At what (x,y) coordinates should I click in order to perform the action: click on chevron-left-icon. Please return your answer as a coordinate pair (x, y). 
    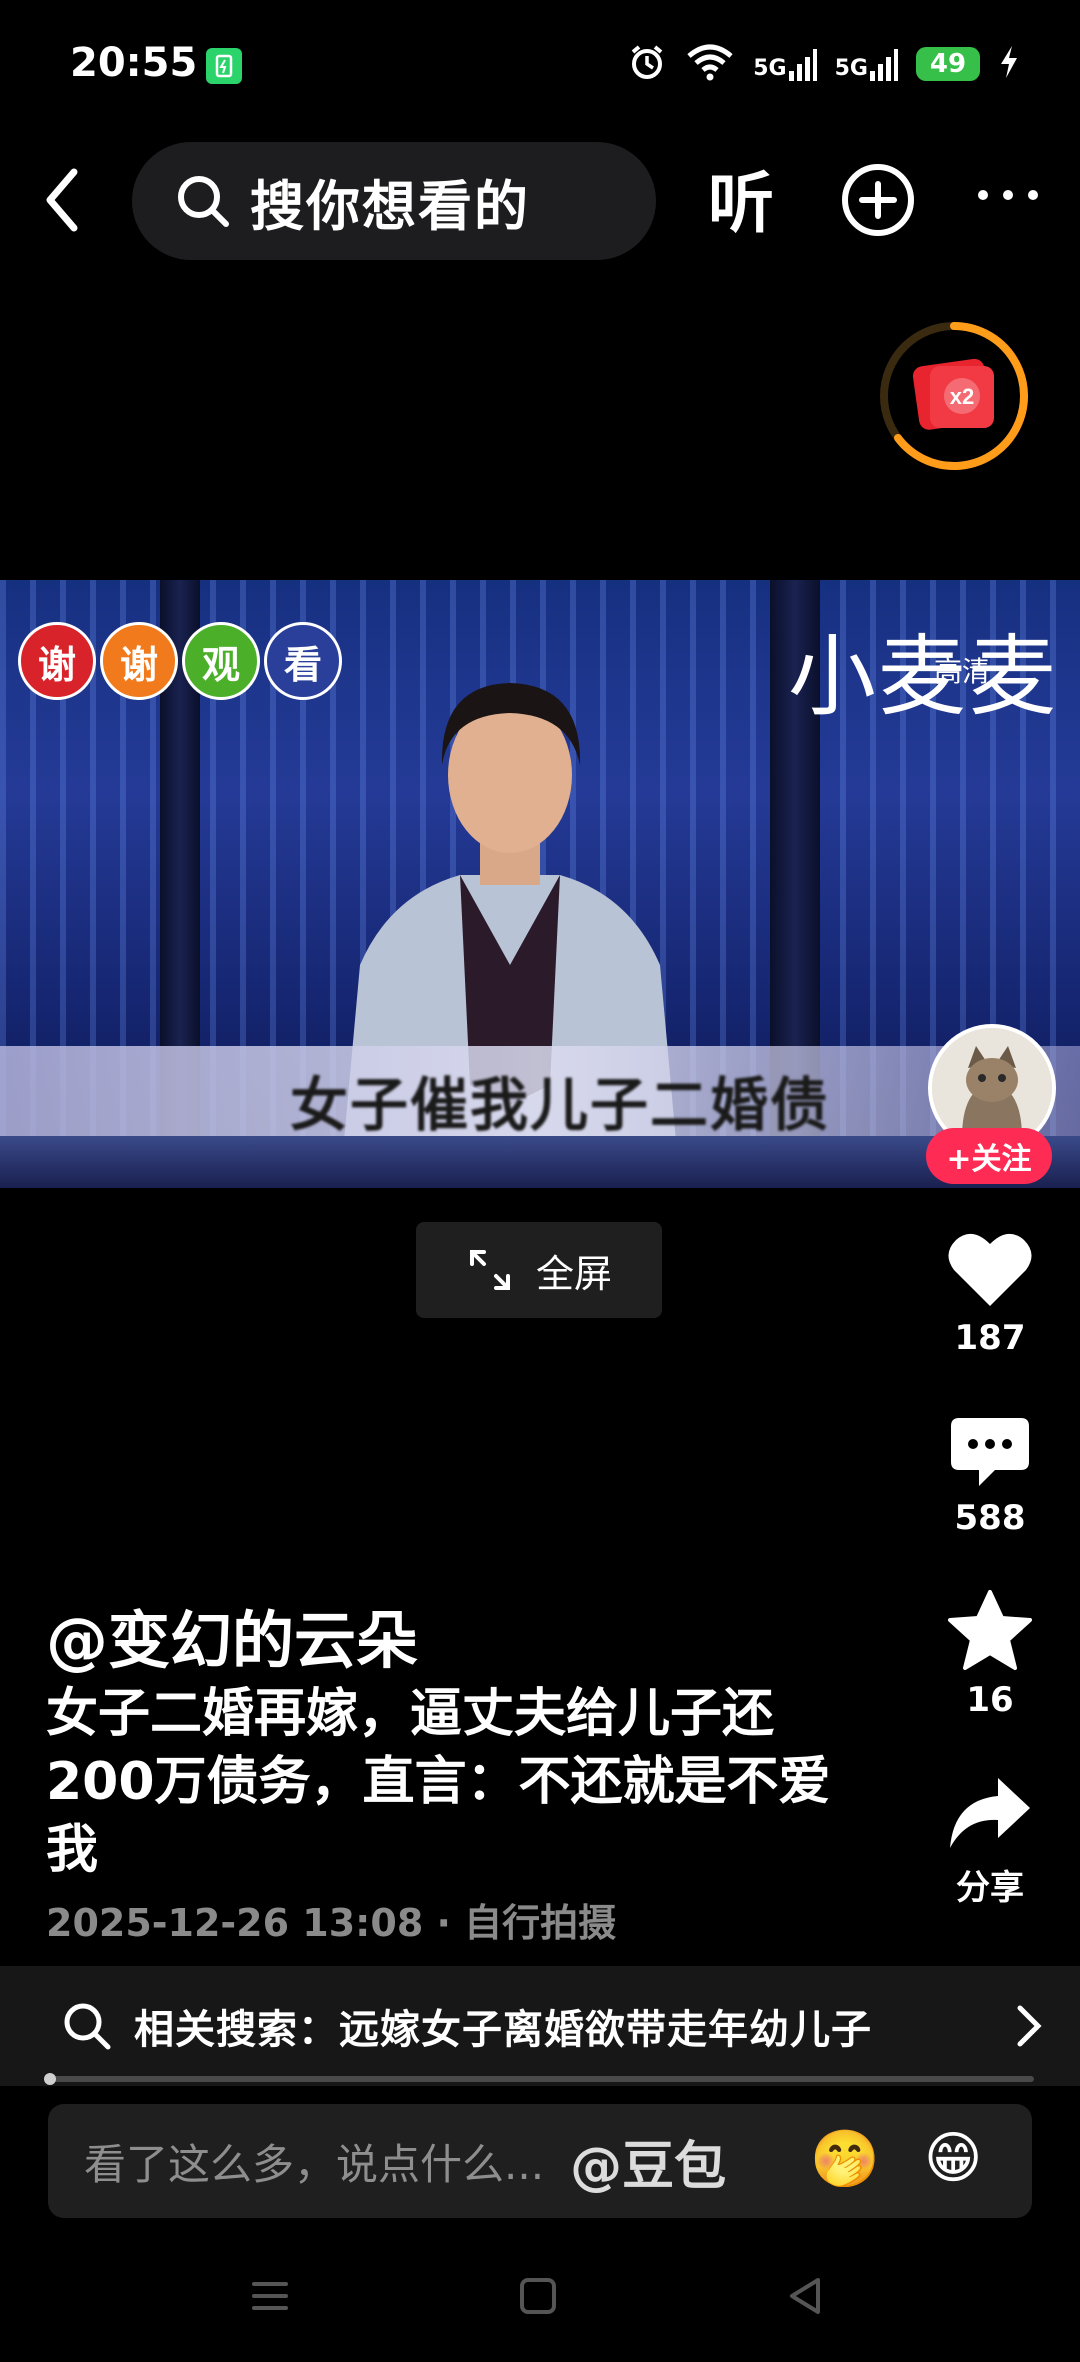
    Looking at the image, I should click on (62, 200).